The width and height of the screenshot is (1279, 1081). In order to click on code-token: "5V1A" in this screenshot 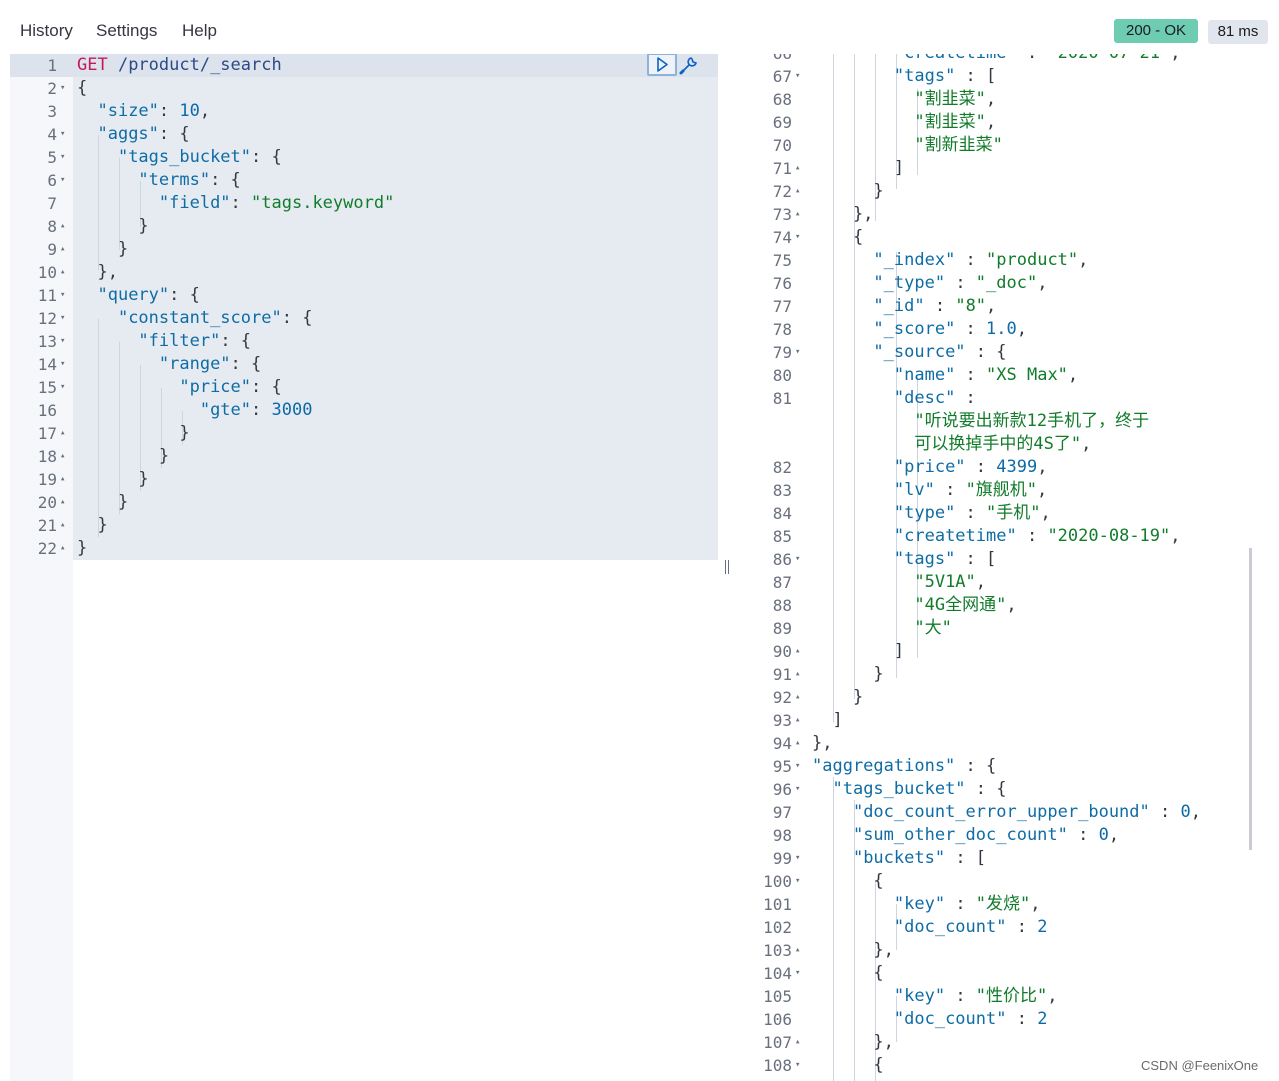, I will do `click(945, 582)`.